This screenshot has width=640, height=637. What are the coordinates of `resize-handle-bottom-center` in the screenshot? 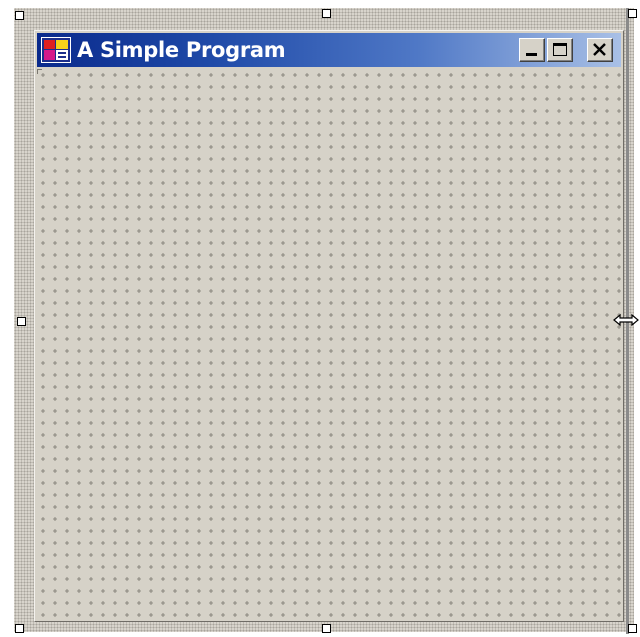 It's located at (326, 628).